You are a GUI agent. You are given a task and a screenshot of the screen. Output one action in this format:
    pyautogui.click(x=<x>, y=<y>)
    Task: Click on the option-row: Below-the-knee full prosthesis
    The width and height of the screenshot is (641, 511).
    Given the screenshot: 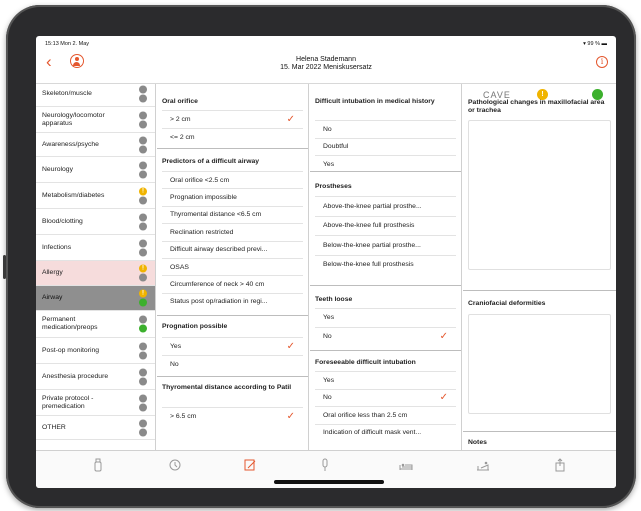 What is the action you would take?
    pyautogui.click(x=385, y=264)
    